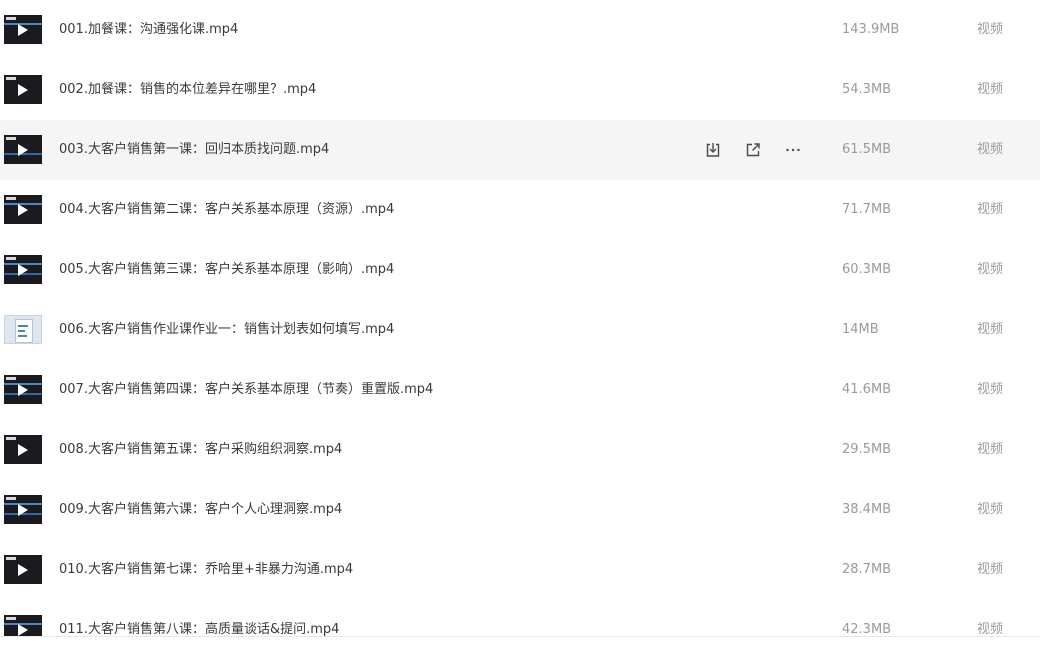  What do you see at coordinates (867, 449) in the screenshot?
I see `file-size: 29.5MB` at bounding box center [867, 449].